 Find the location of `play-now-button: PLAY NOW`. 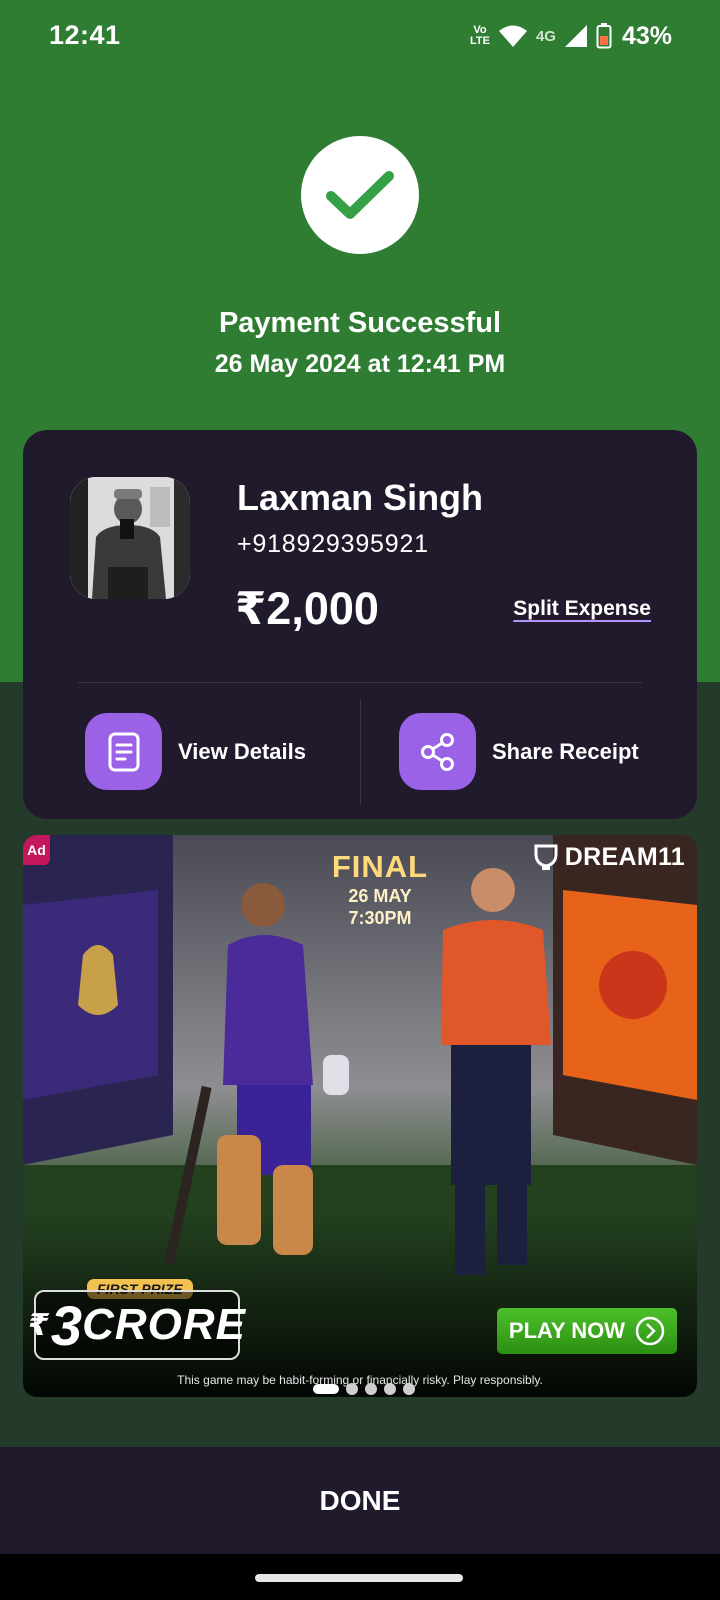

play-now-button: PLAY NOW is located at coordinates (587, 1331).